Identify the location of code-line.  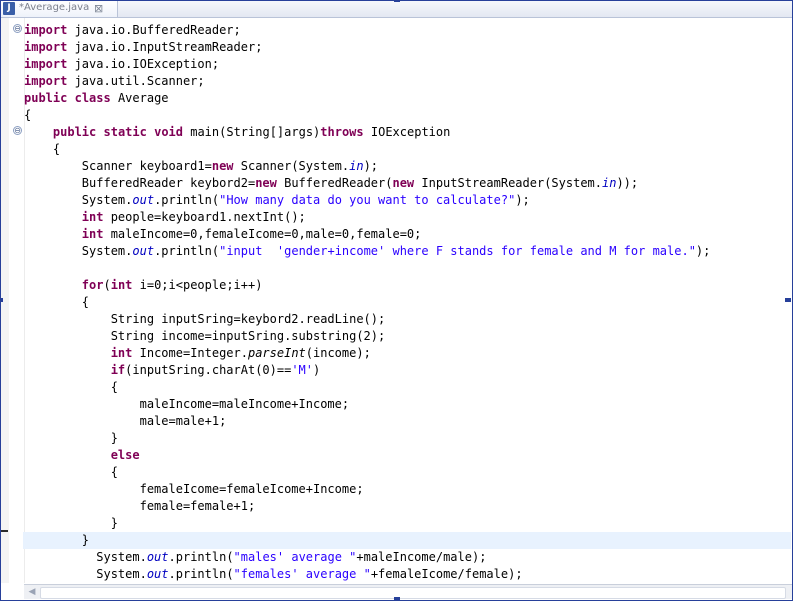
(408, 268).